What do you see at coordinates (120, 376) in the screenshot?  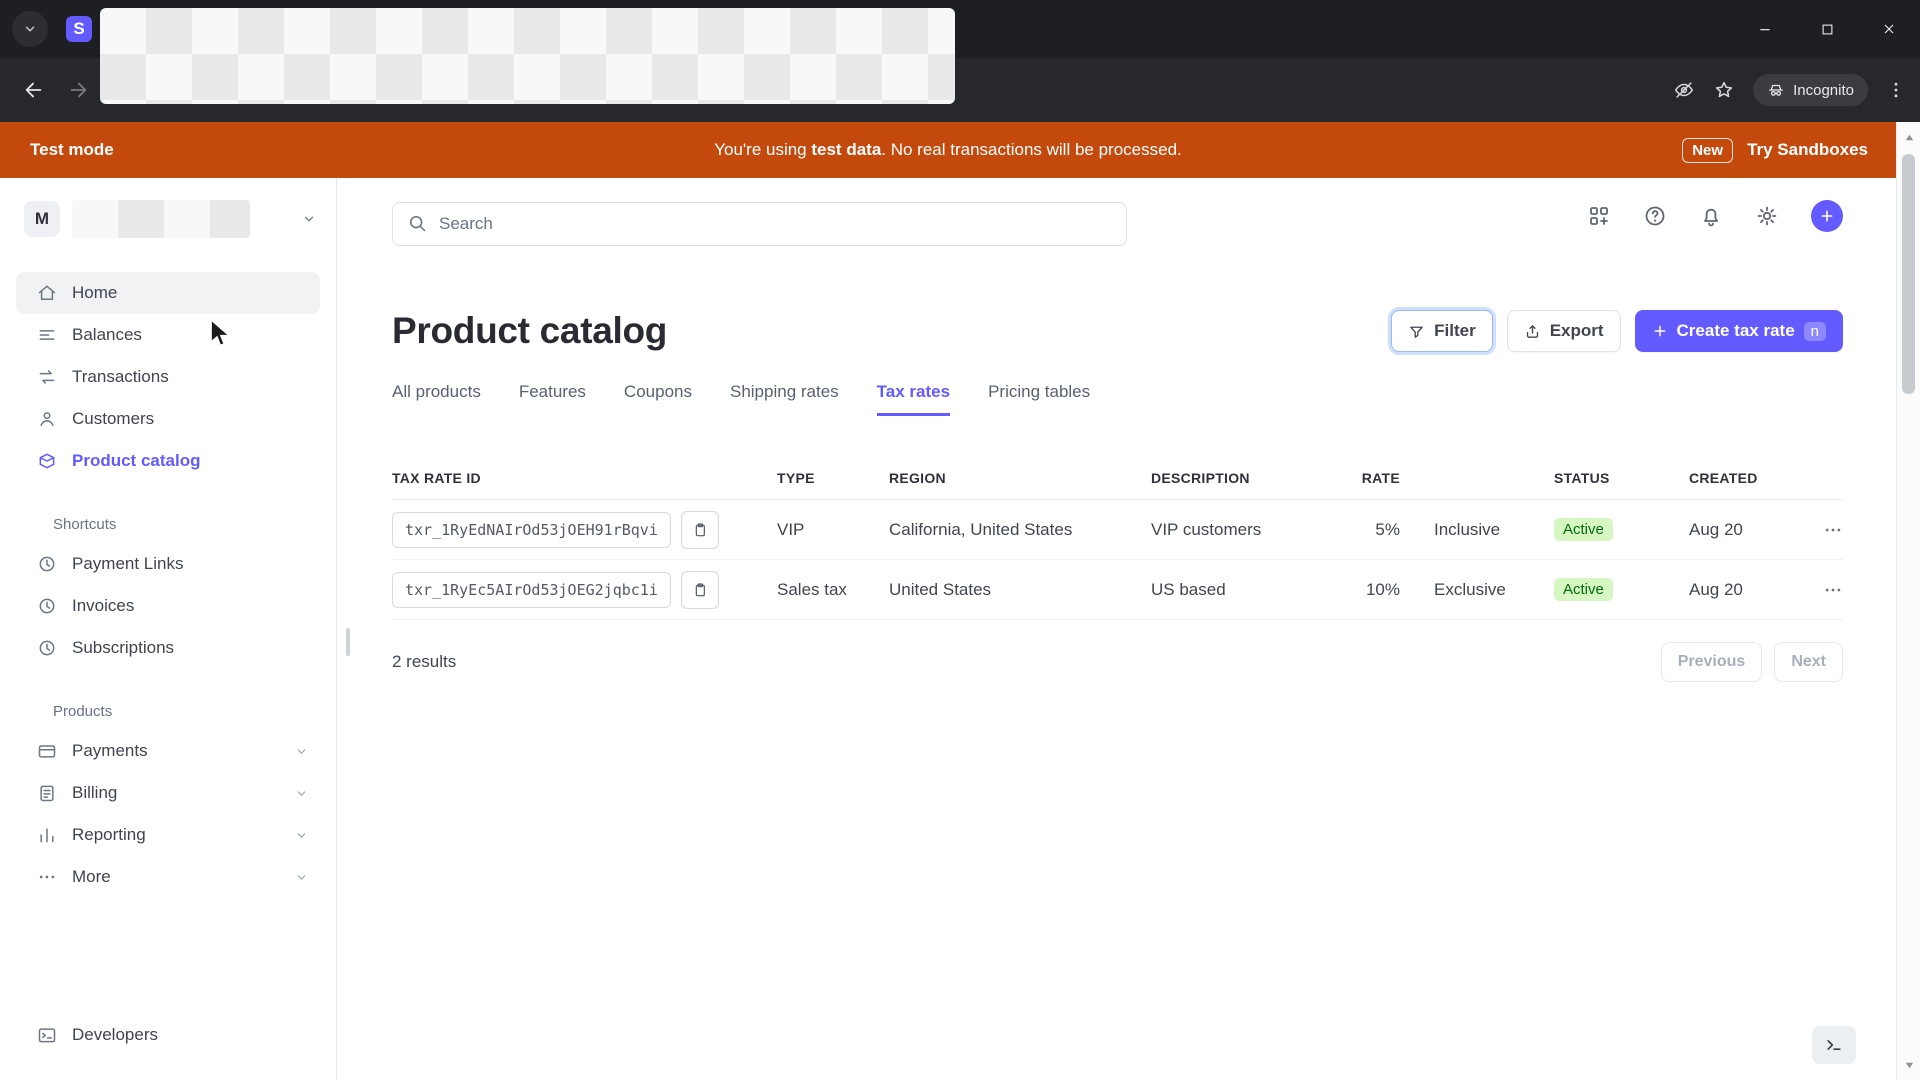 I see `sidebar-item-label: Transactions` at bounding box center [120, 376].